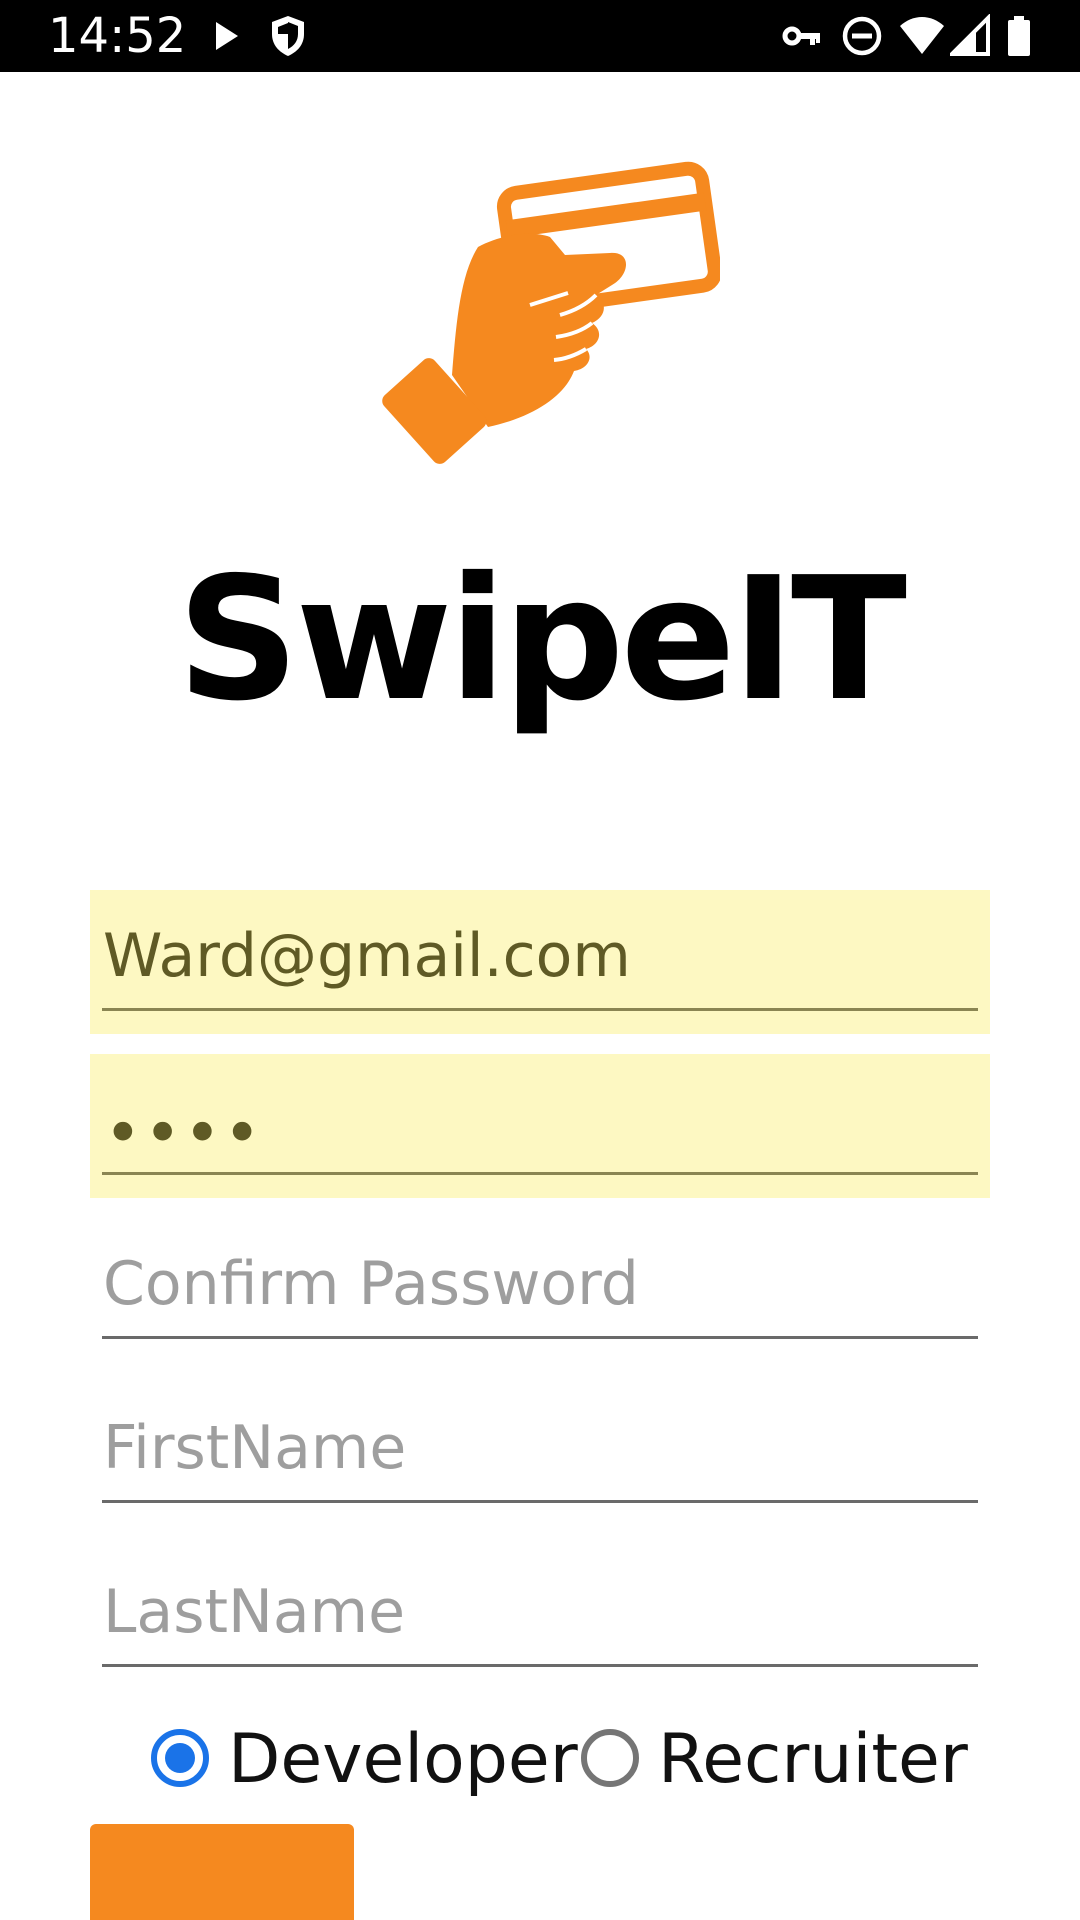 The image size is (1080, 1920). Describe the element at coordinates (540, 1618) in the screenshot. I see `lastname-field: LastName` at that location.